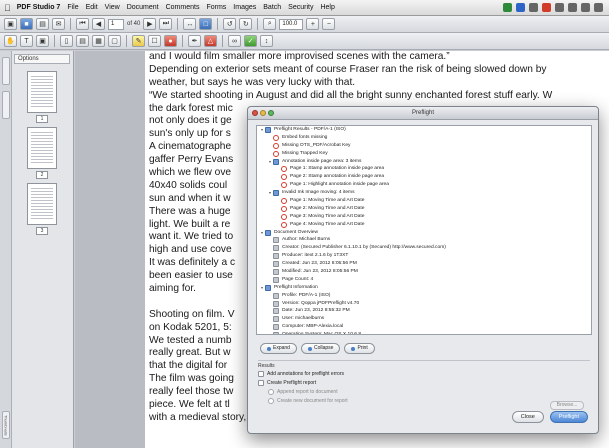 The width and height of the screenshot is (609, 448). I want to click on previous-page-icon: ◀, so click(98, 24).